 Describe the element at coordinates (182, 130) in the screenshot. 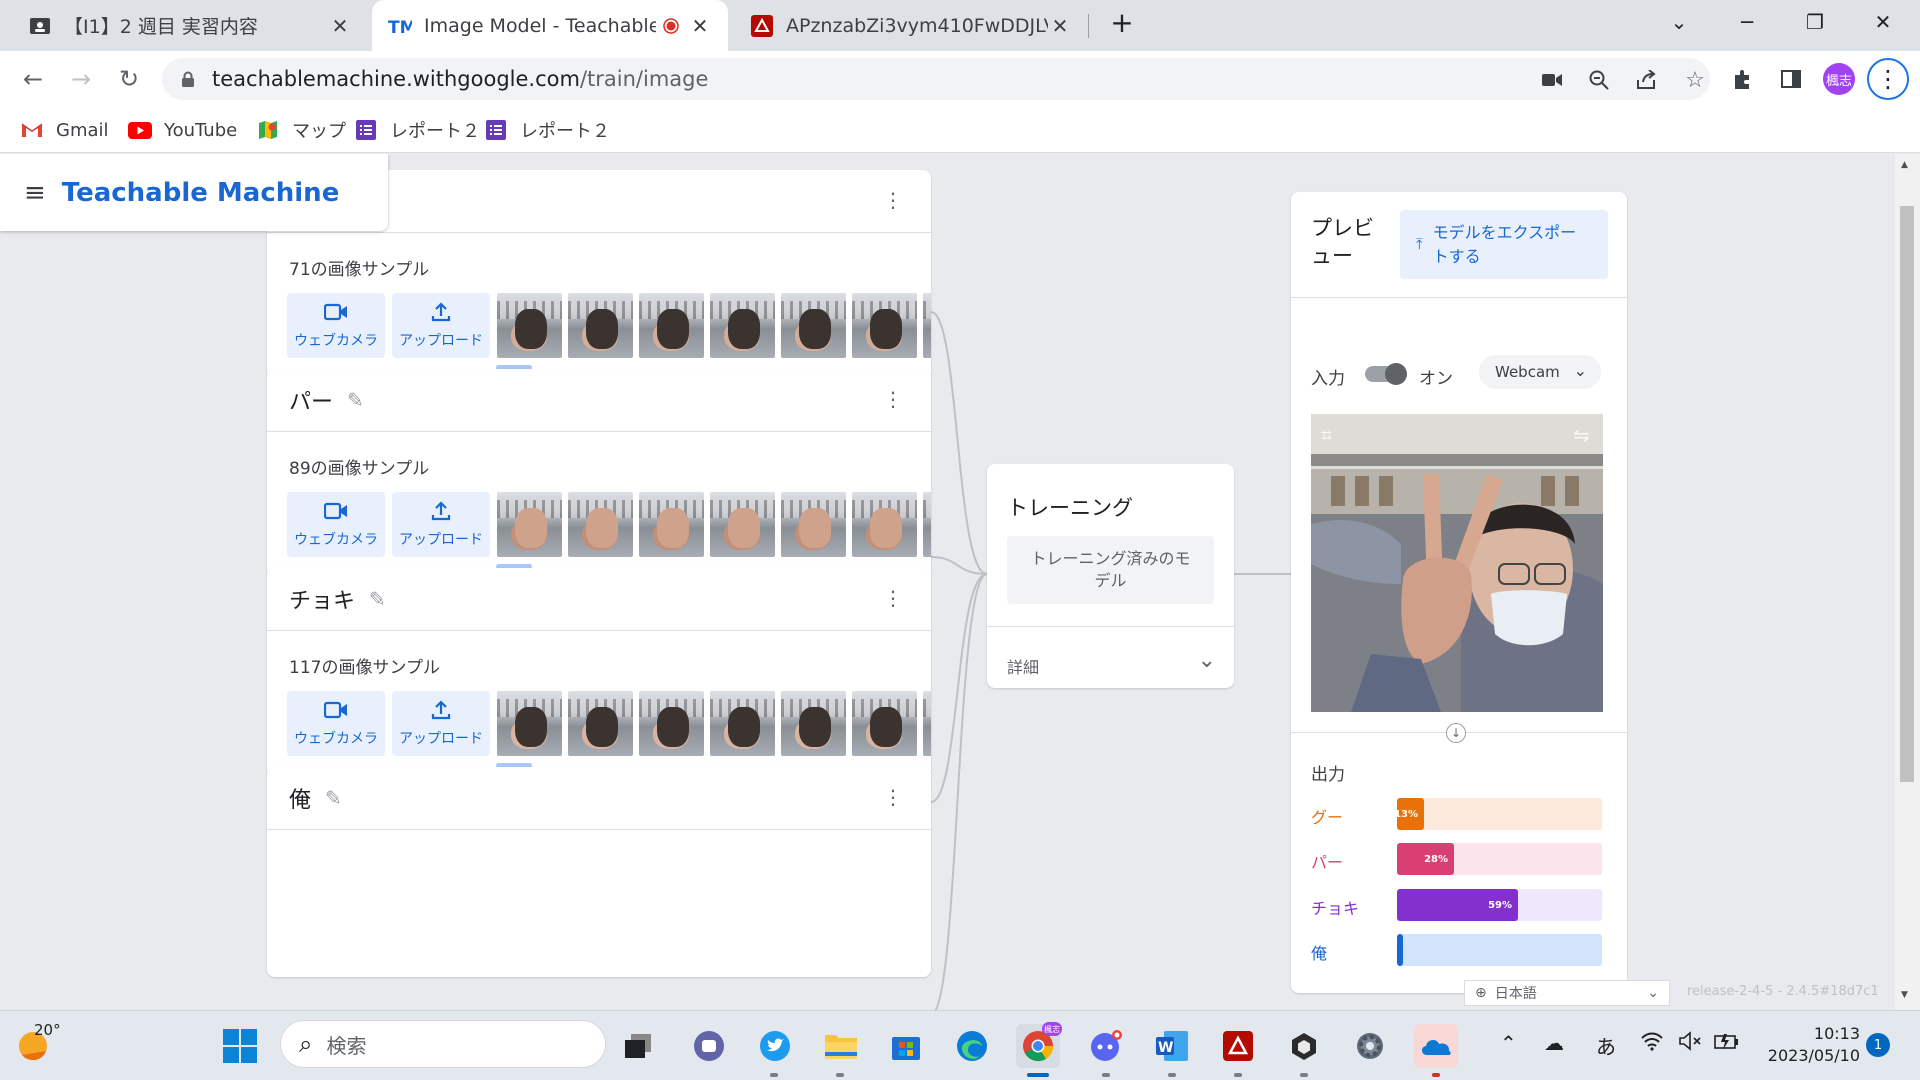

I see `bookmark-youtube: YouTube` at that location.